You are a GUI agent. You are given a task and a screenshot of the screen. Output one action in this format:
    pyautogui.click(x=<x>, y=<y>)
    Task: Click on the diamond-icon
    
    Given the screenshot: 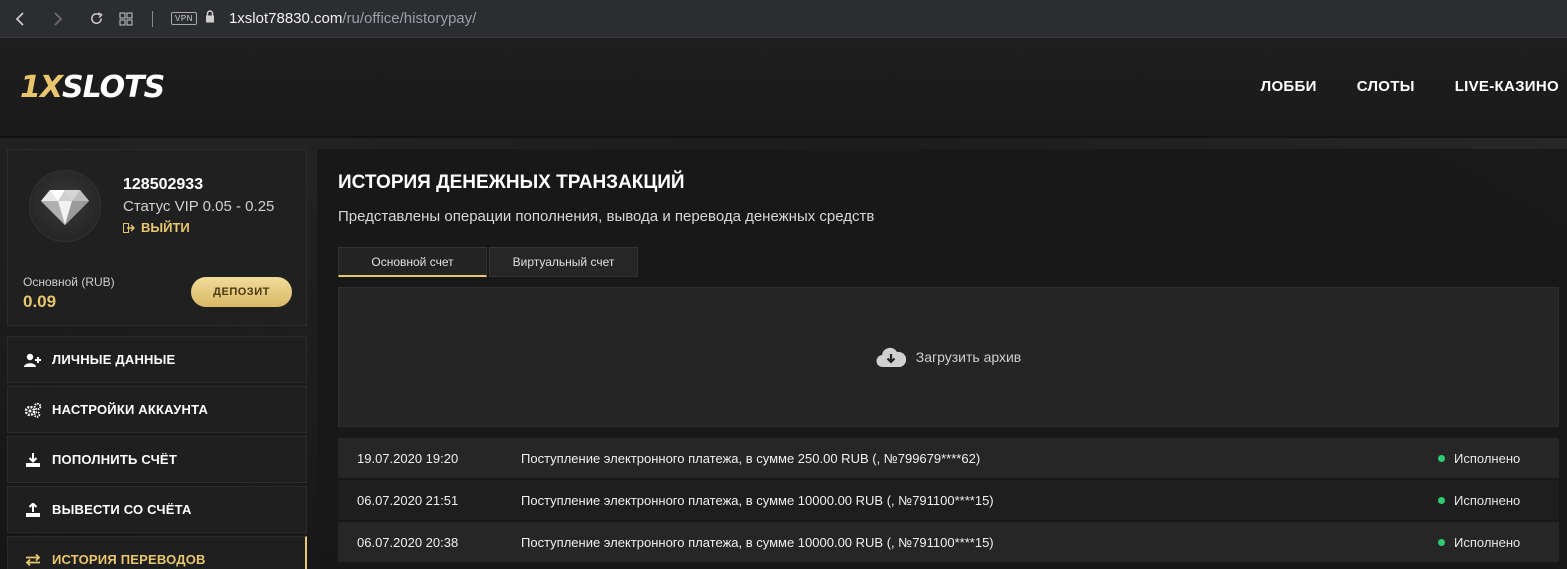 What is the action you would take?
    pyautogui.click(x=65, y=207)
    